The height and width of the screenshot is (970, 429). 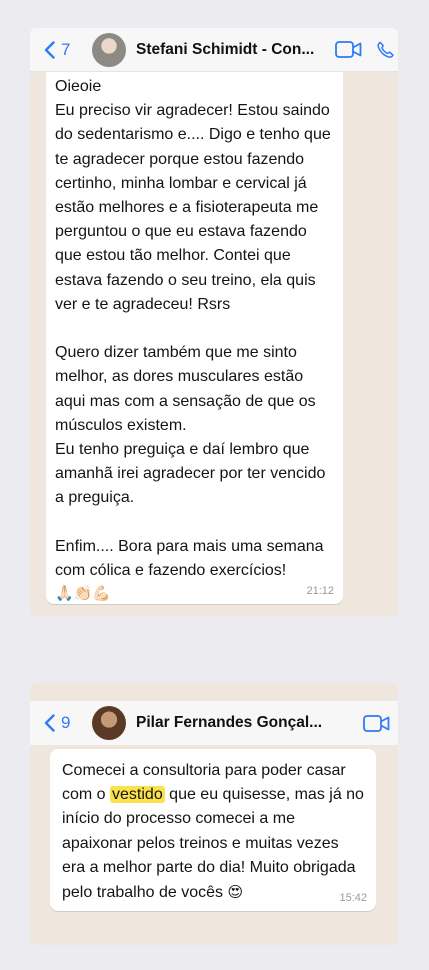 I want to click on back-button: 7, so click(x=67, y=50).